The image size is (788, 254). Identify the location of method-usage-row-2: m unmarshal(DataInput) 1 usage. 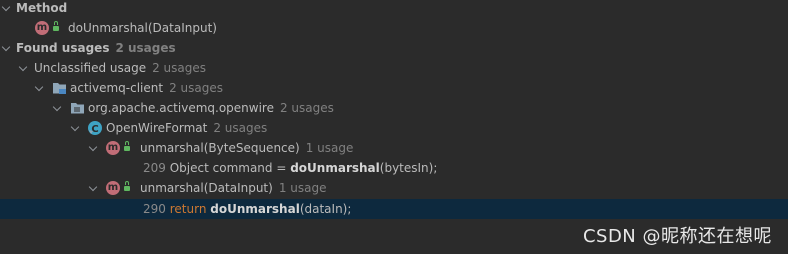
(394, 188).